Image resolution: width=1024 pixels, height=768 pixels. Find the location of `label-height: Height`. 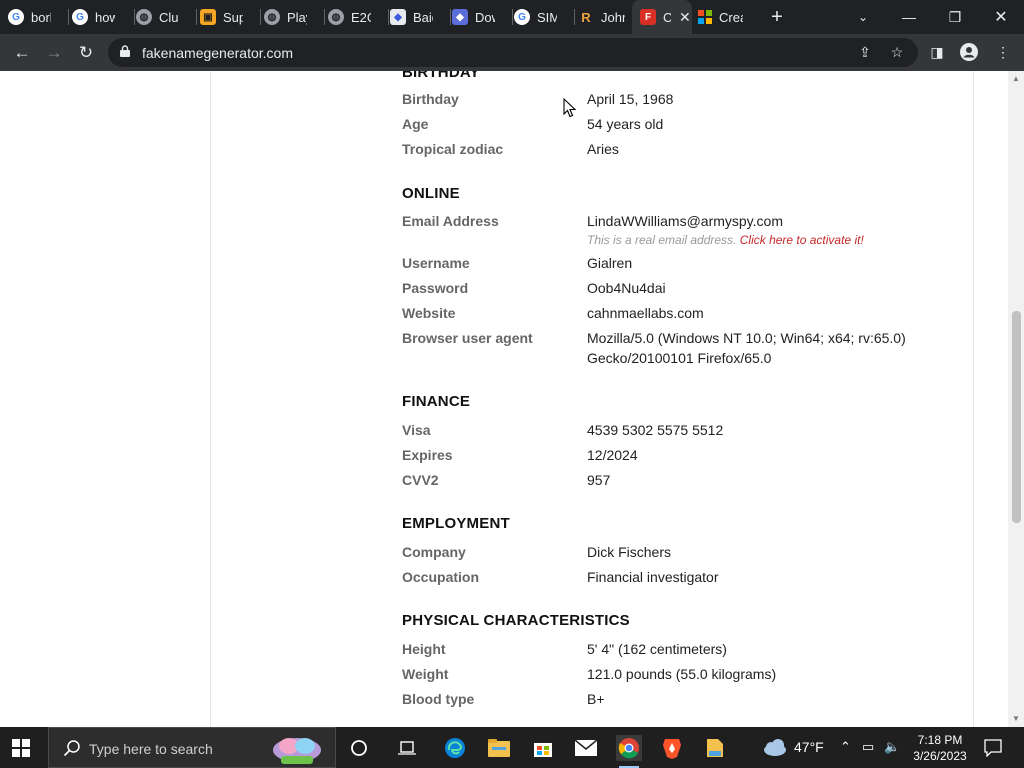

label-height: Height is located at coordinates (424, 649).